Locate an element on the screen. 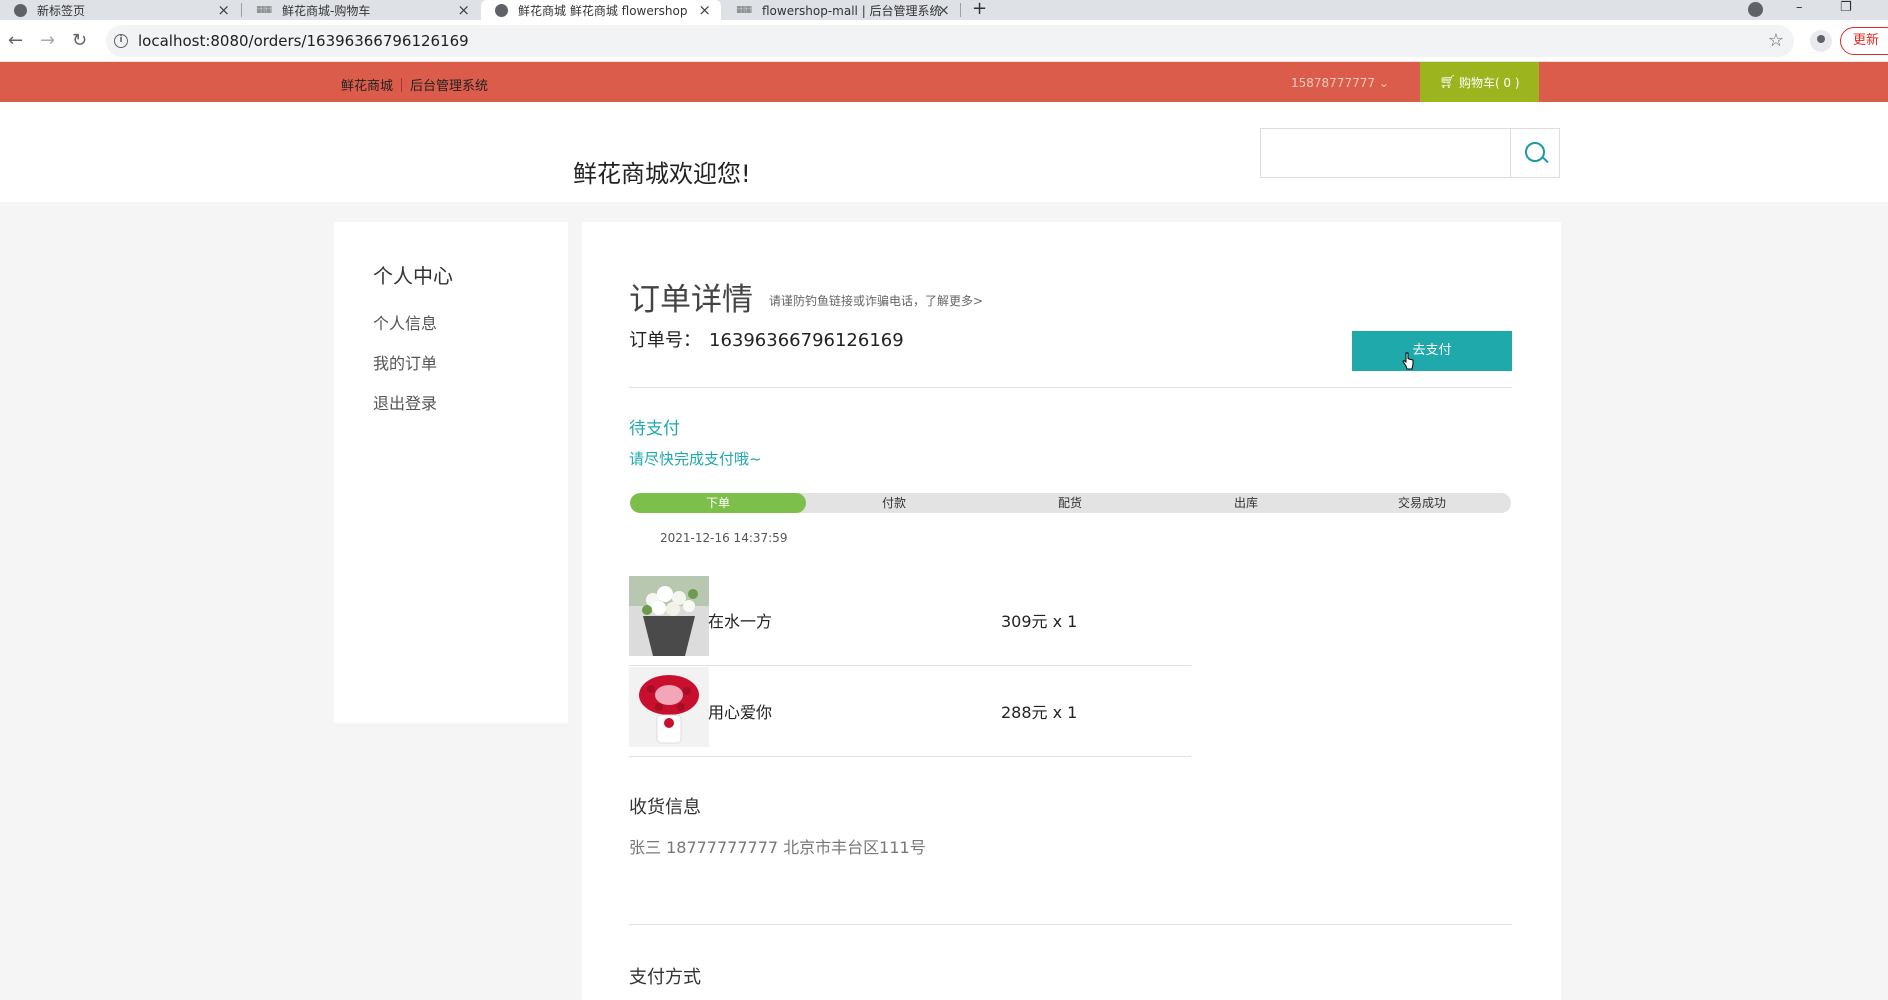 The height and width of the screenshot is (1000, 1888). profile-icon is located at coordinates (1821, 41).